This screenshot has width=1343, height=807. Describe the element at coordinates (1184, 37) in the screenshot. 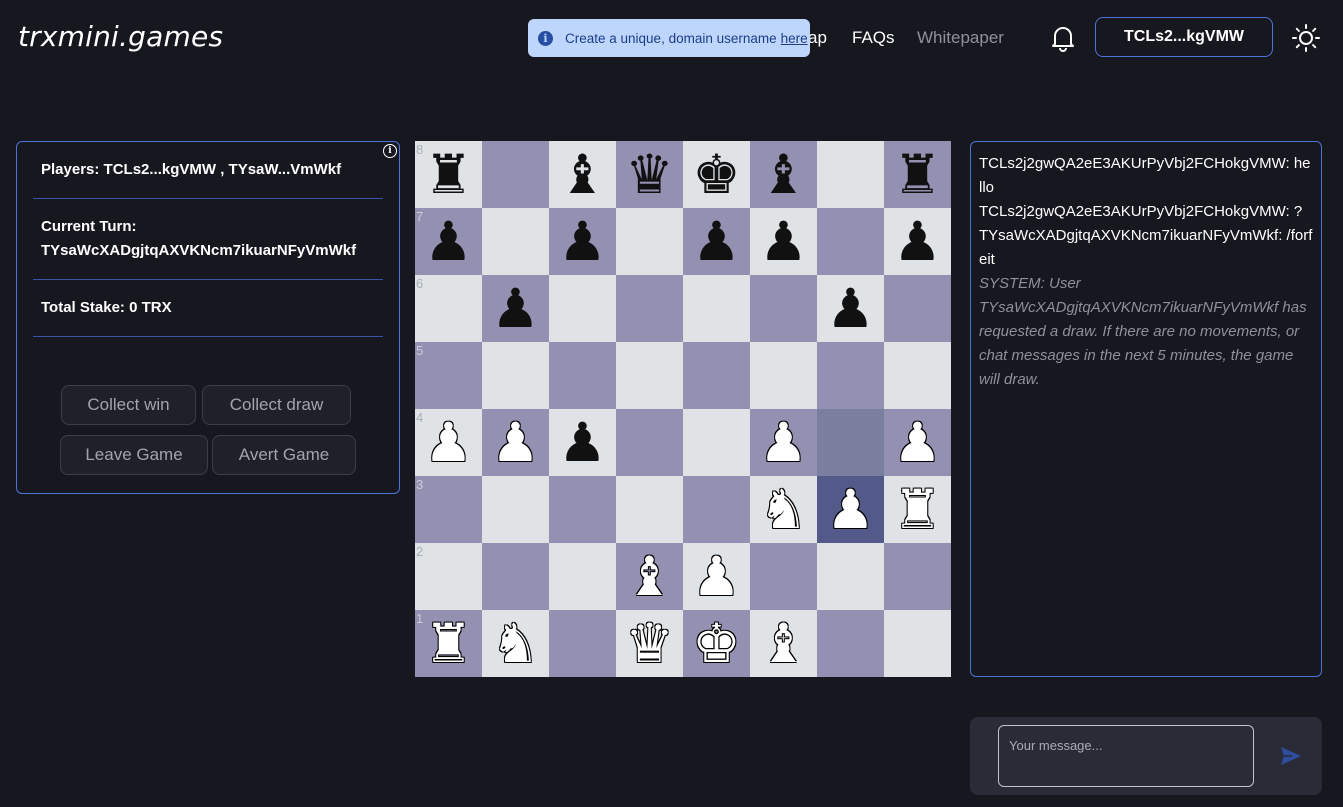

I see `wallet-button: TCLs2...kgVMW` at that location.